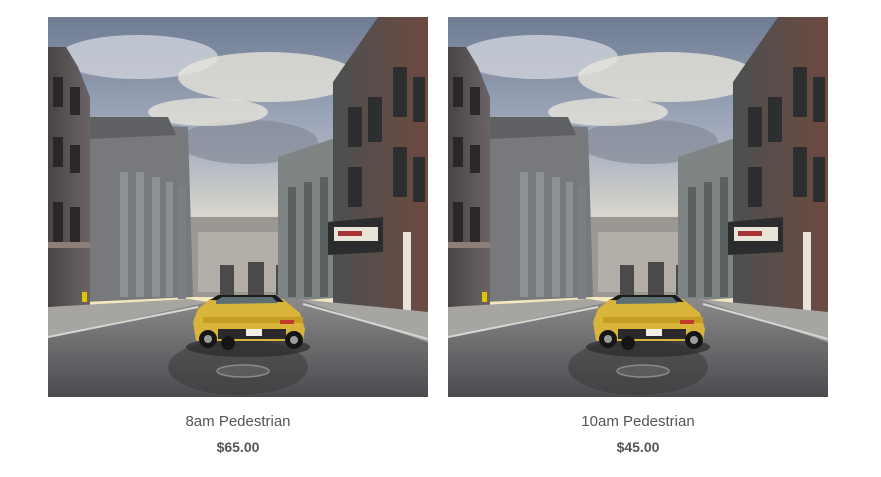 The height and width of the screenshot is (477, 881). Describe the element at coordinates (638, 447) in the screenshot. I see `product-price: $45.00` at that location.